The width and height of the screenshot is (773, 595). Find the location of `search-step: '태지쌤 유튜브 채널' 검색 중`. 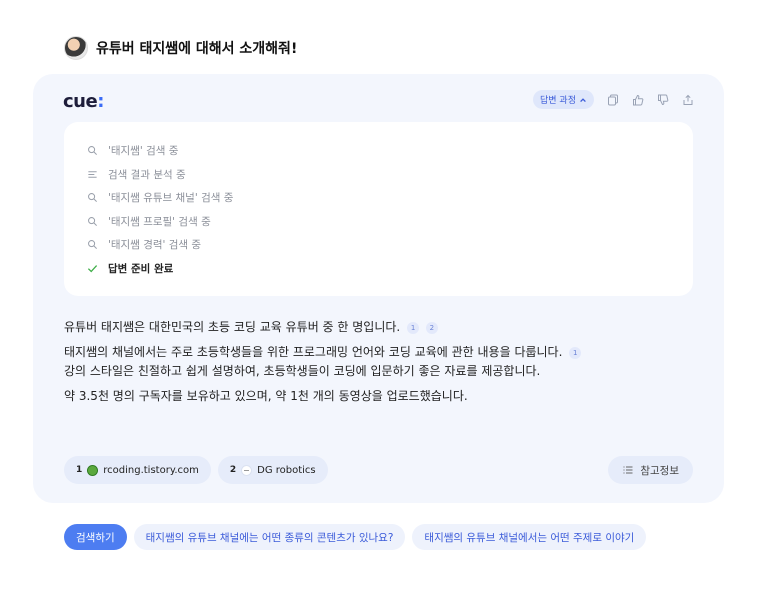

search-step: '태지쌤 유튜브 채널' 검색 중 is located at coordinates (378, 198).